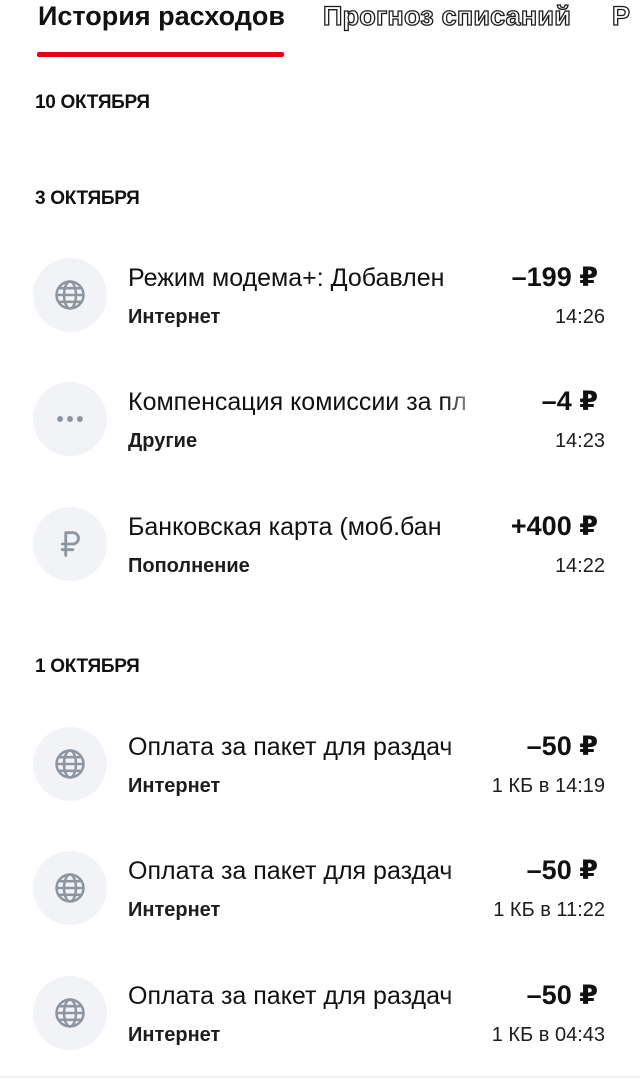 This screenshot has width=640, height=1080. Describe the element at coordinates (286, 278) in the screenshot. I see `transaction-title: Режим модема+: Добавлен` at that location.